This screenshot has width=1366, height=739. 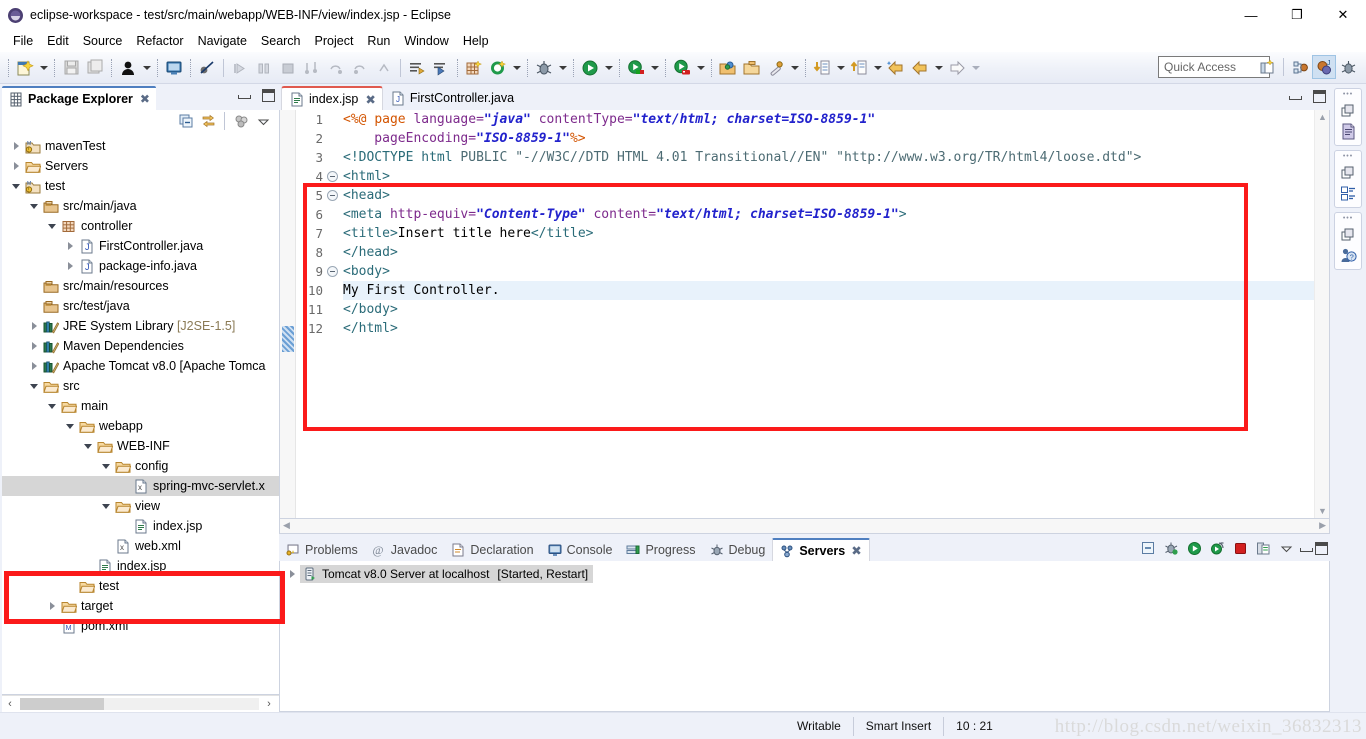 What do you see at coordinates (682, 68) in the screenshot?
I see `profile-icon` at bounding box center [682, 68].